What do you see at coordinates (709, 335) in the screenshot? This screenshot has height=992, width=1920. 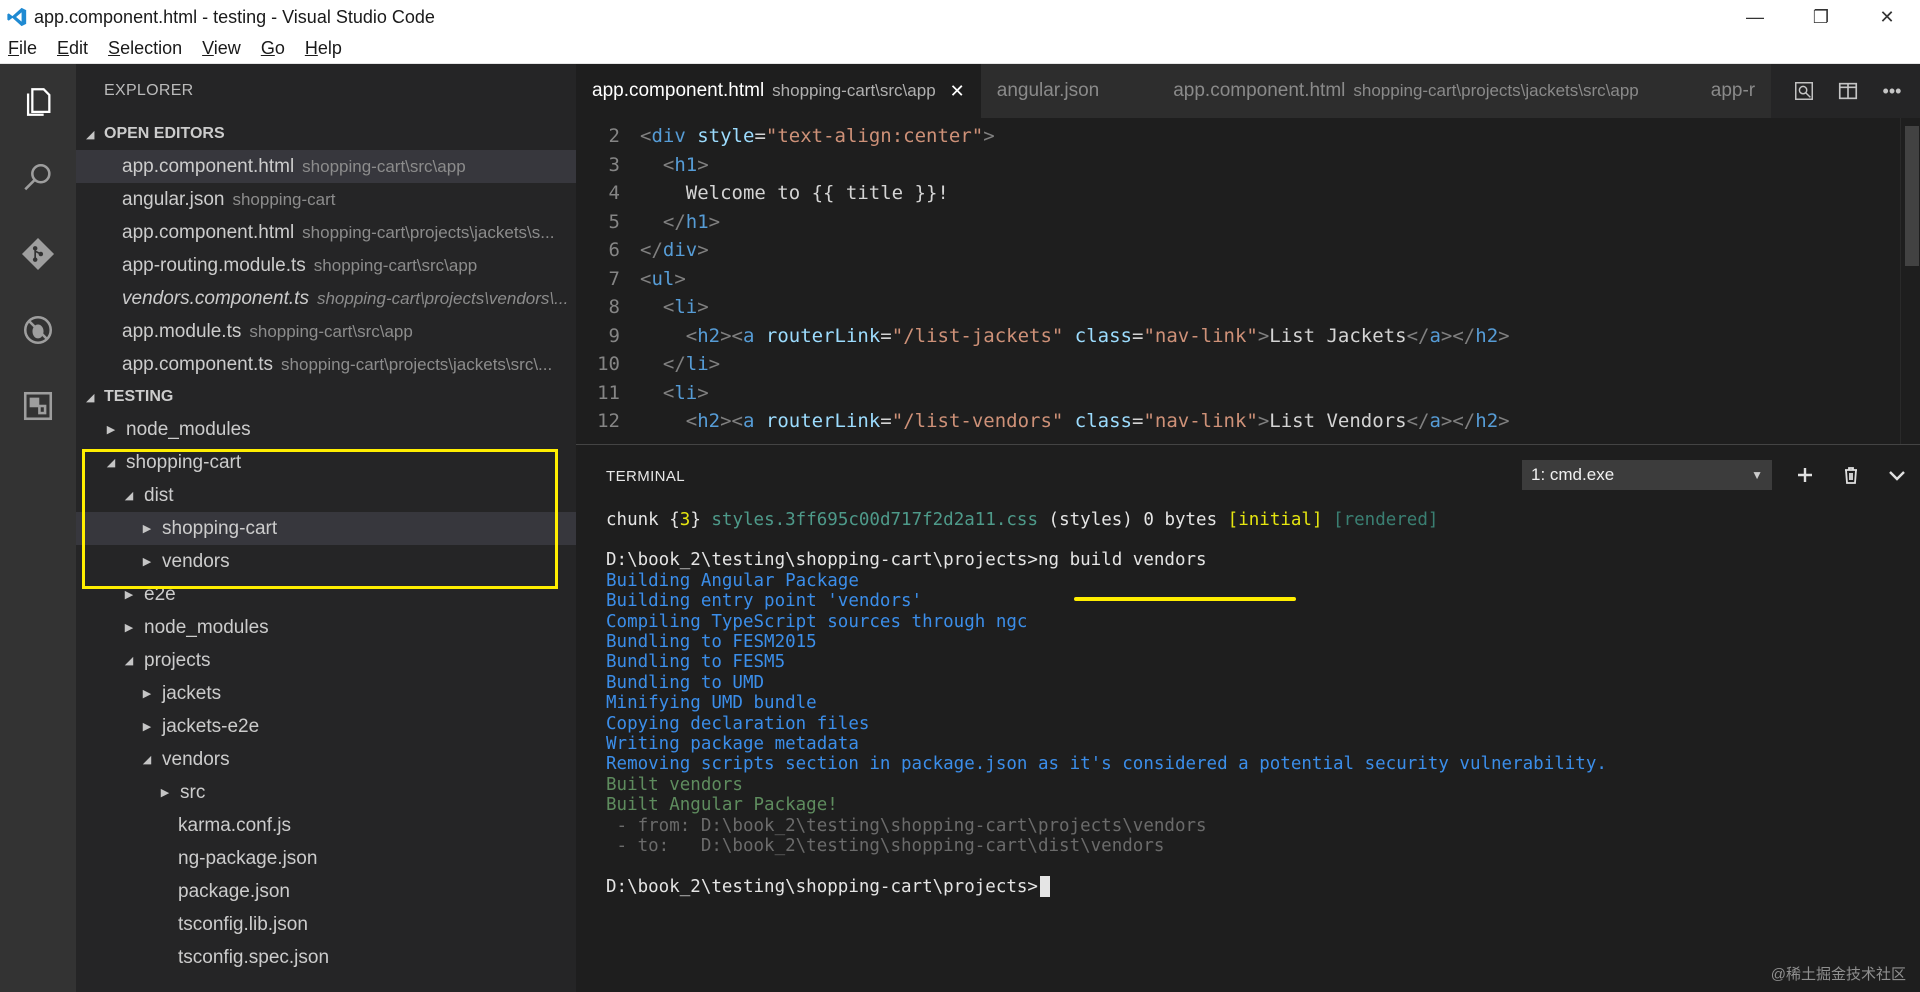 I see `code-token: h2` at bounding box center [709, 335].